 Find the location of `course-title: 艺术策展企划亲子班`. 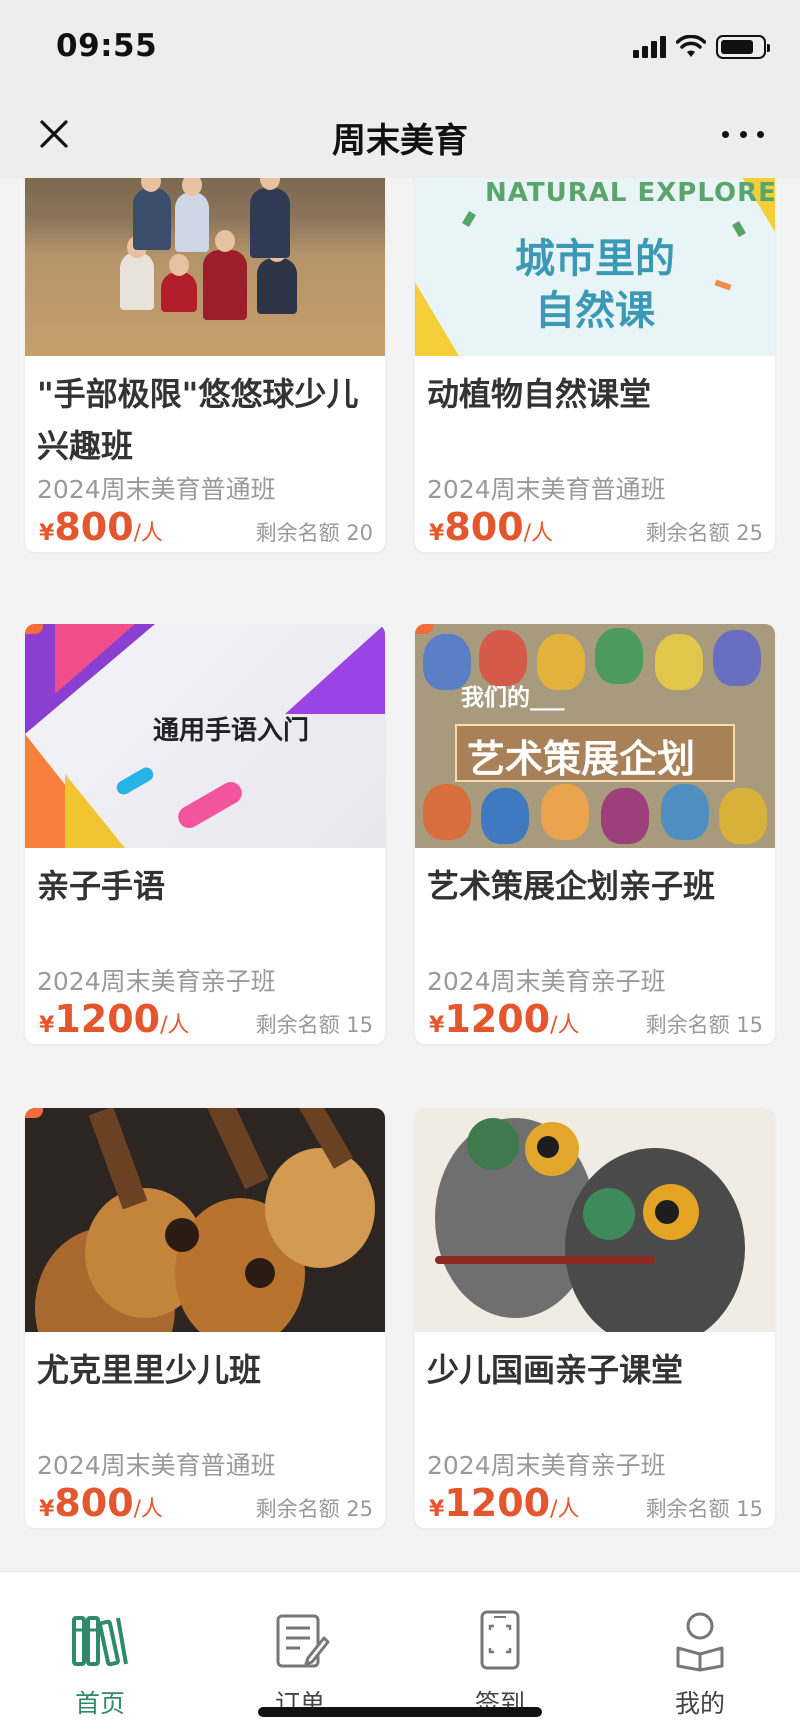

course-title: 艺术策展企划亲子班 is located at coordinates (571, 886).